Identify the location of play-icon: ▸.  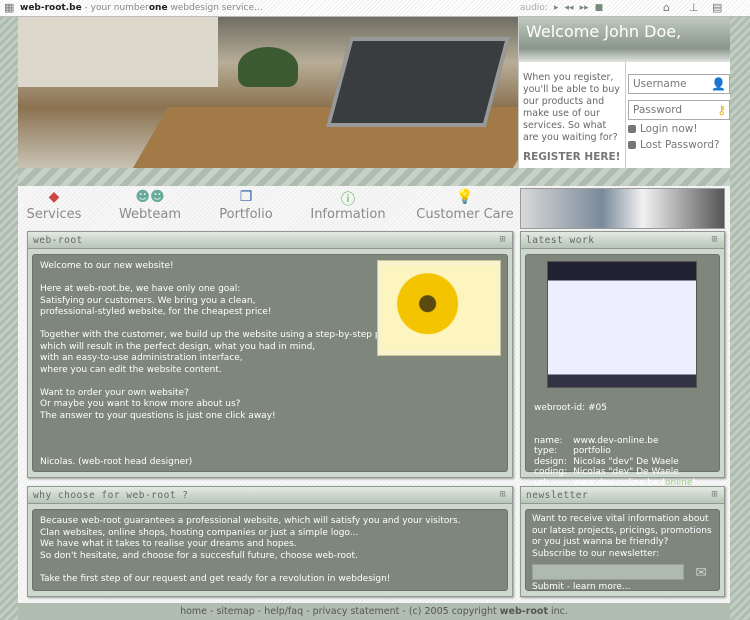
(556, 8).